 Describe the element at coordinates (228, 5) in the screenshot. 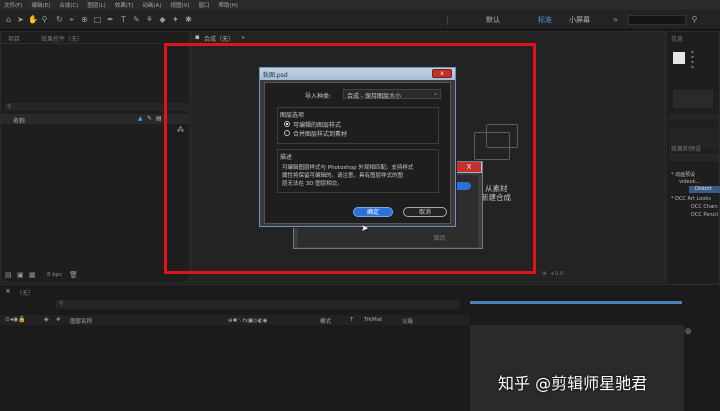

I see `menu-help: 帮助(H)` at that location.